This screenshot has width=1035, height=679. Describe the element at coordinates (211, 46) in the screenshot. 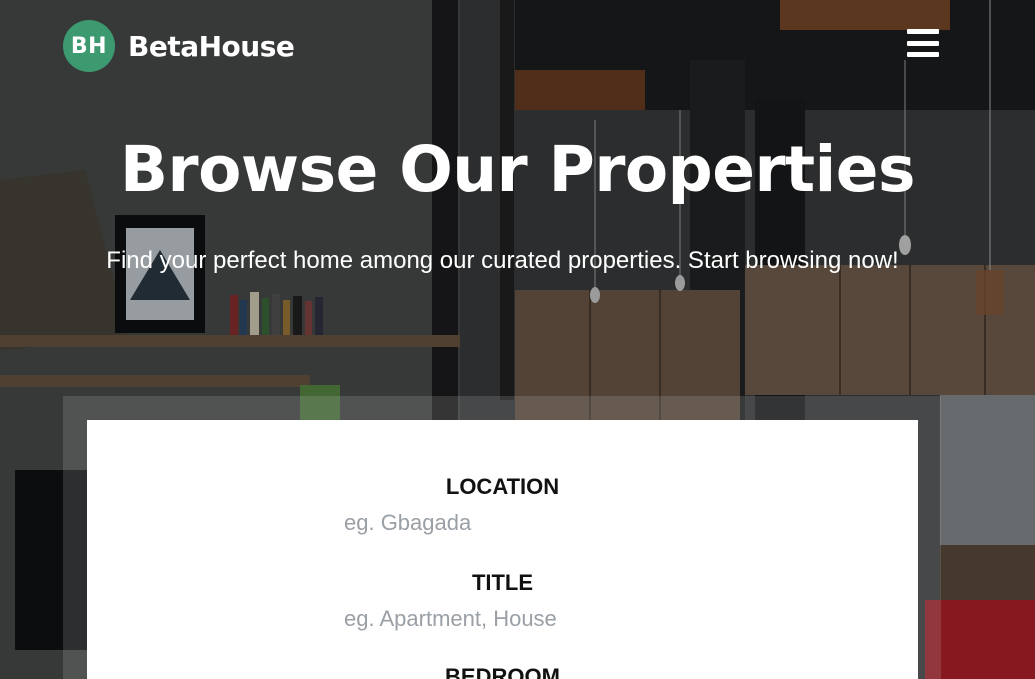

I see `brand-name: BetaHouse` at that location.